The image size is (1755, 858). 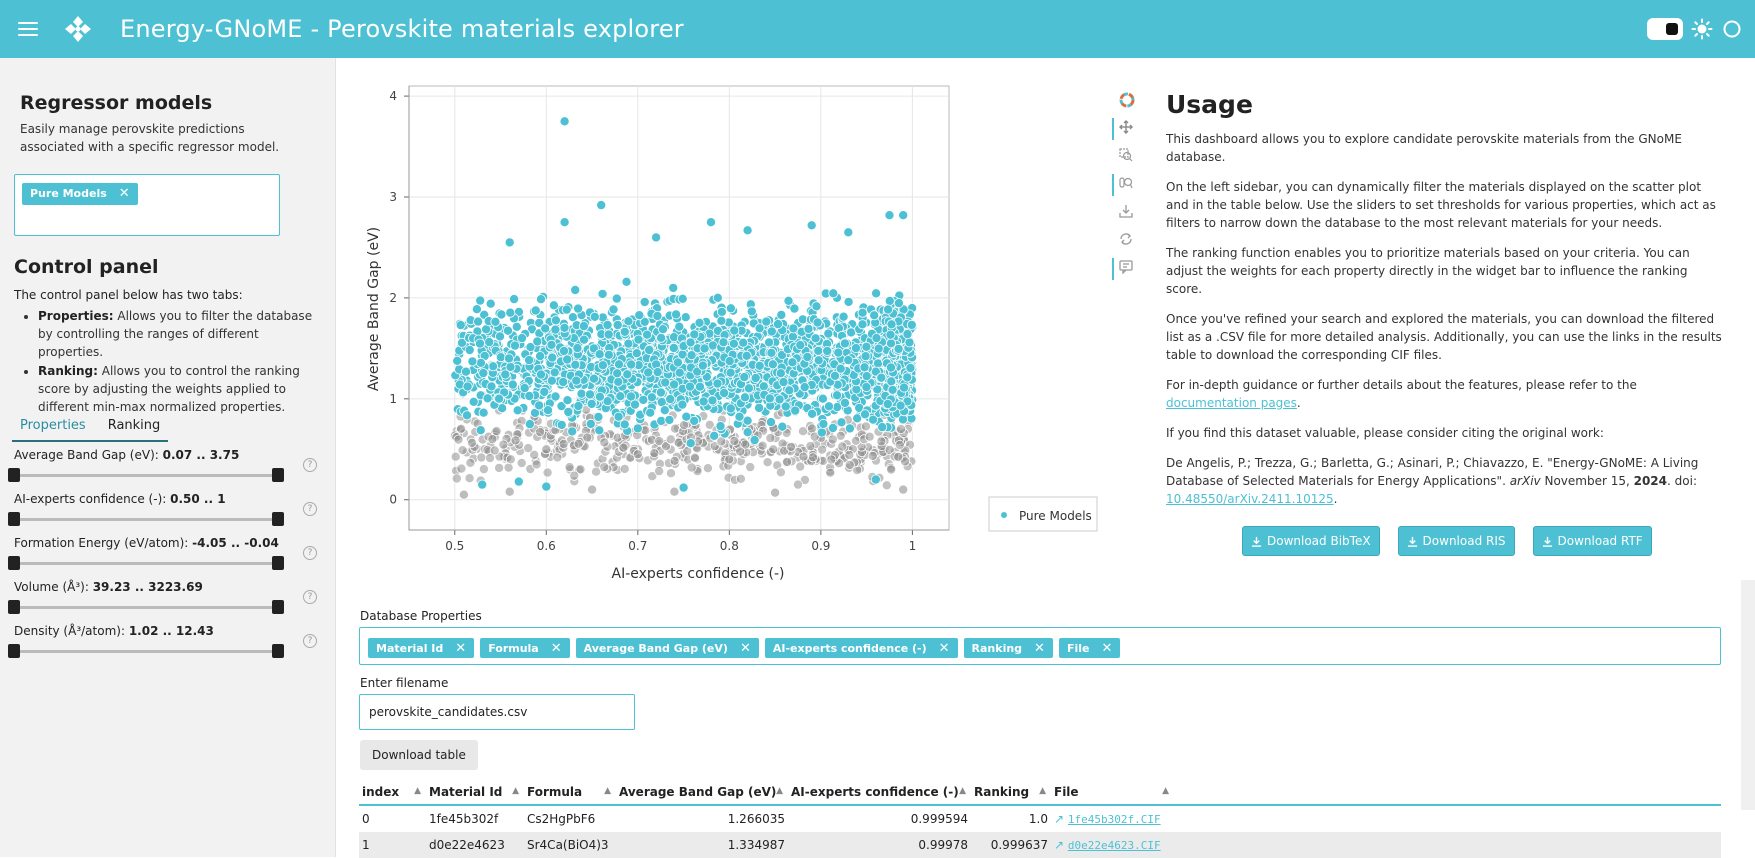 What do you see at coordinates (702, 792) in the screenshot?
I see `column-header-band-gap: Average Band Gap (eV) ▲` at bounding box center [702, 792].